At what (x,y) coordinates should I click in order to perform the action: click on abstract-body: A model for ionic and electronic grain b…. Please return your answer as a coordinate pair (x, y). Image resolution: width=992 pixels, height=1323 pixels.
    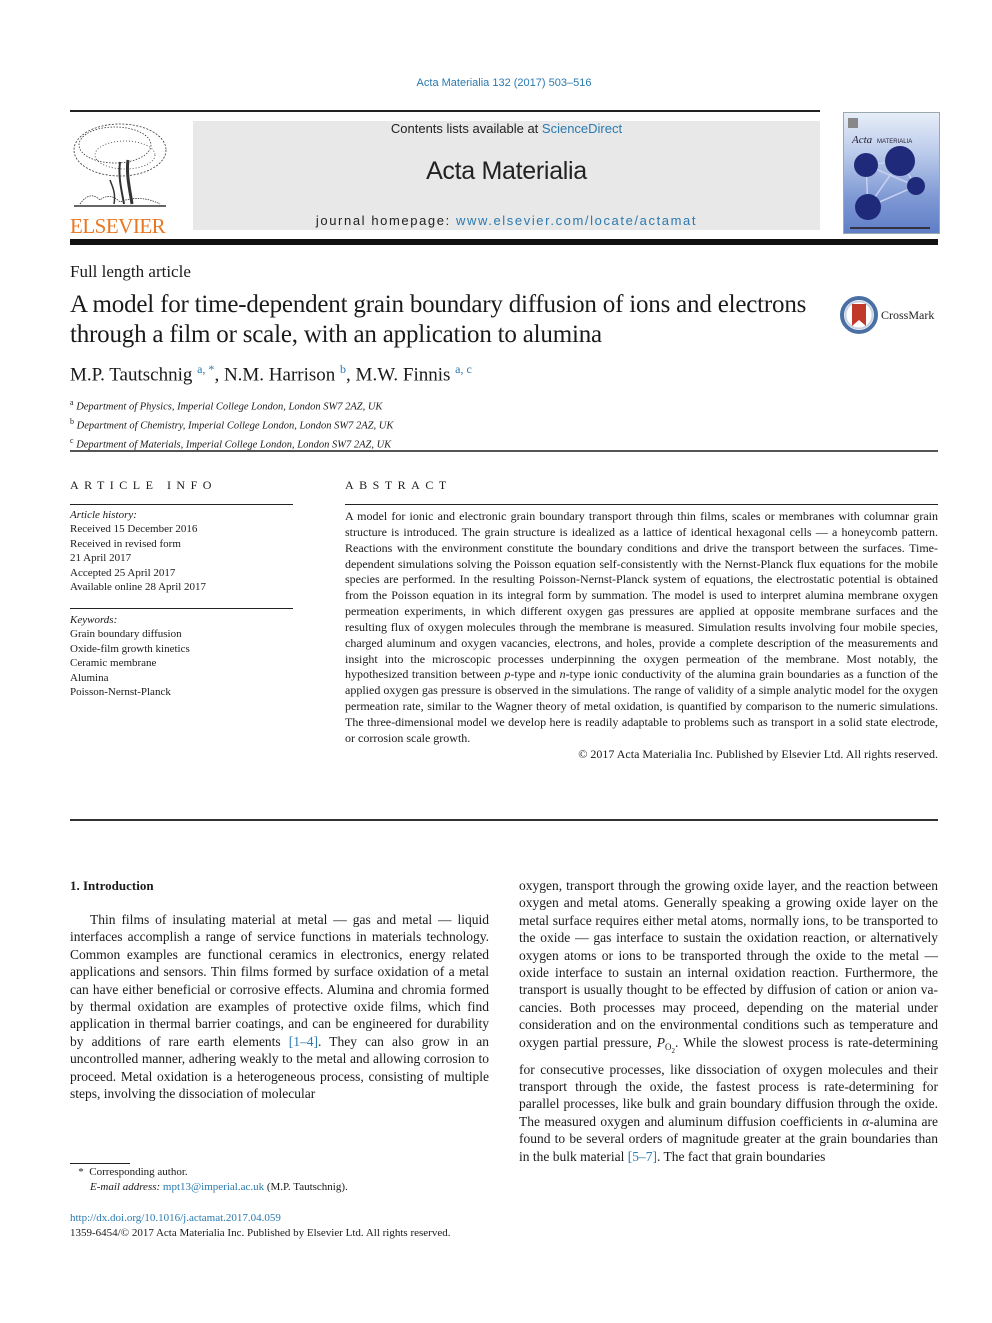
    Looking at the image, I should click on (641, 636).